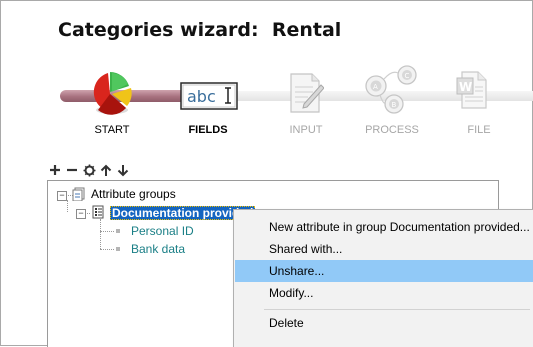  What do you see at coordinates (208, 130) in the screenshot?
I see `step-label-fields: FIELDS` at bounding box center [208, 130].